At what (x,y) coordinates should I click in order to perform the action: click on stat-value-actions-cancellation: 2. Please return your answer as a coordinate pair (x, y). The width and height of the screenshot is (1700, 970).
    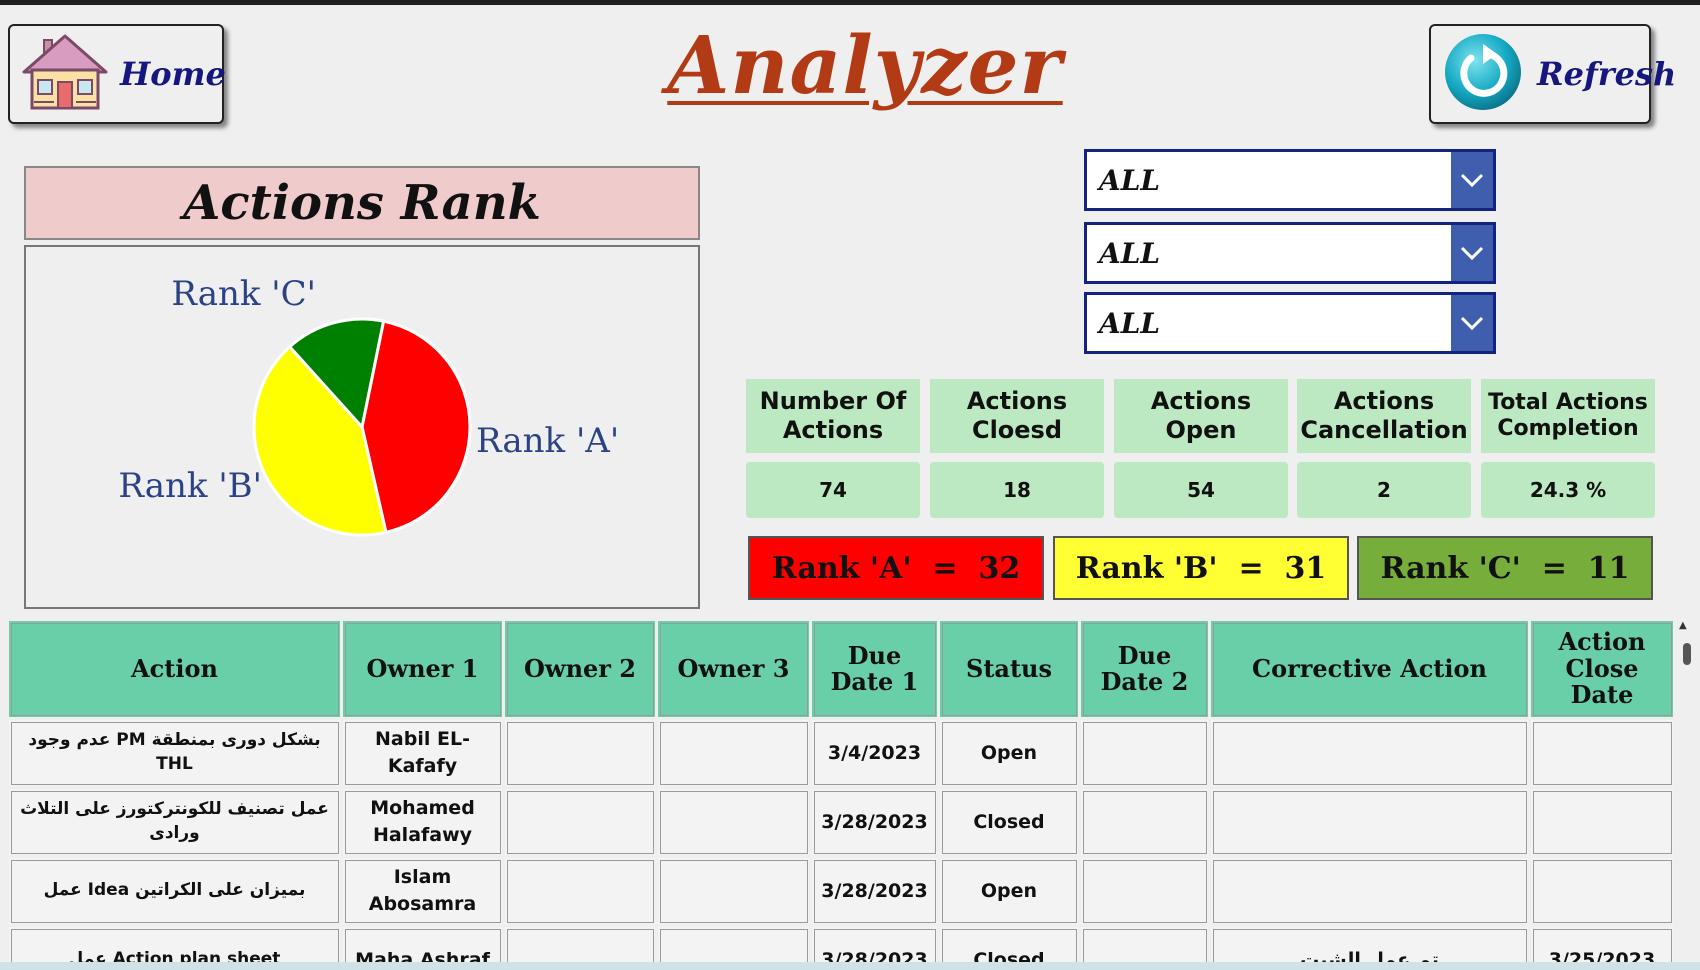
    Looking at the image, I should click on (1384, 490).